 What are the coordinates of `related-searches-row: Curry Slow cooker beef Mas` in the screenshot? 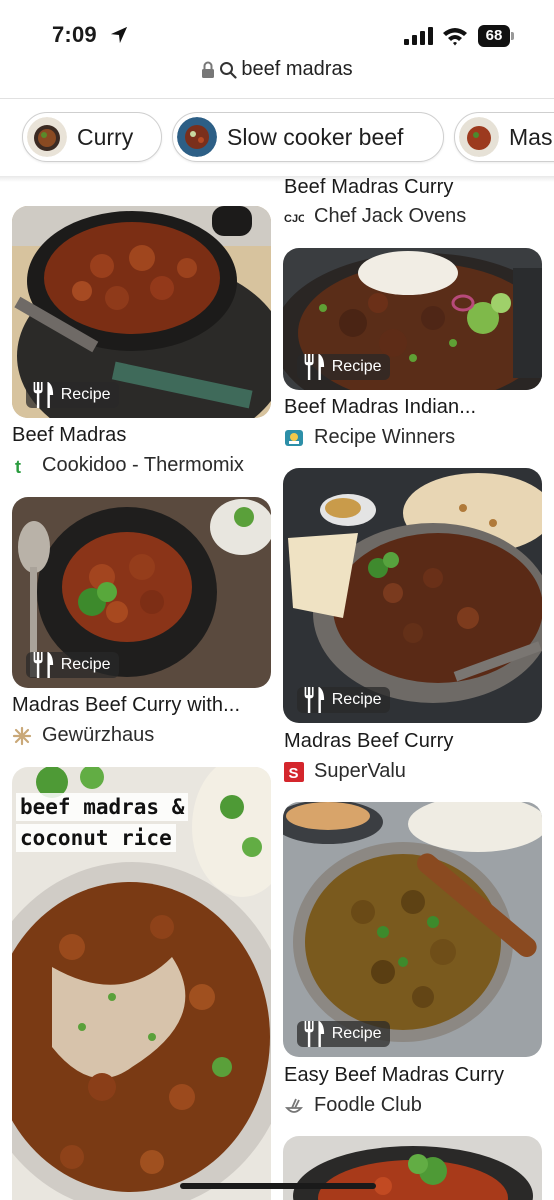 It's located at (277, 139).